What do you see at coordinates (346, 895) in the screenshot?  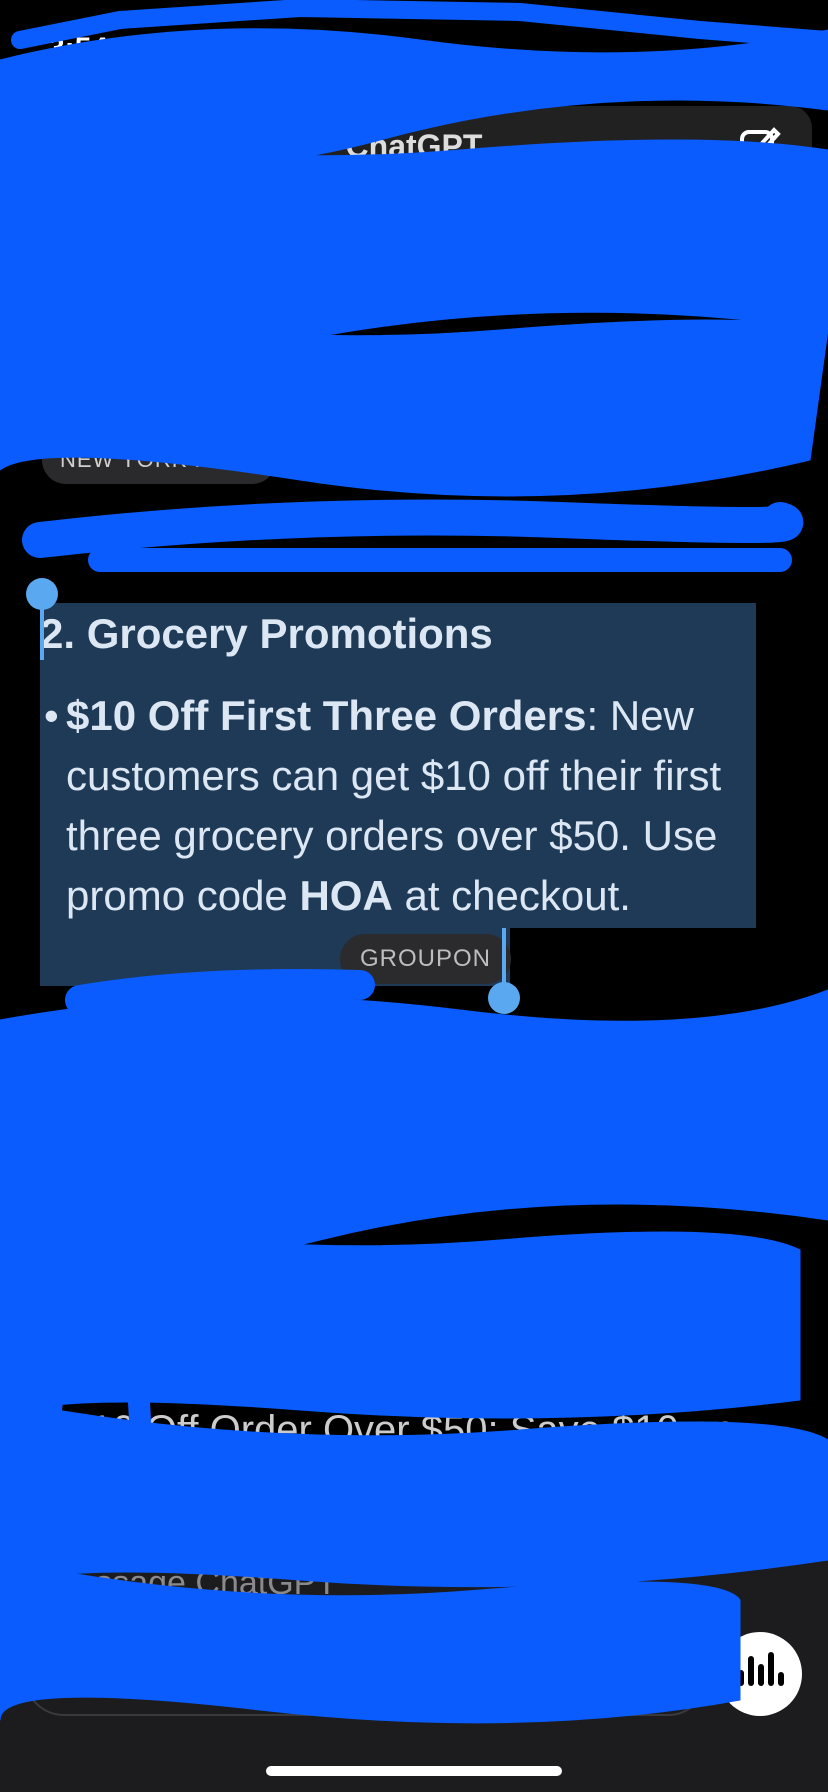 I see `promo-code: HOA` at bounding box center [346, 895].